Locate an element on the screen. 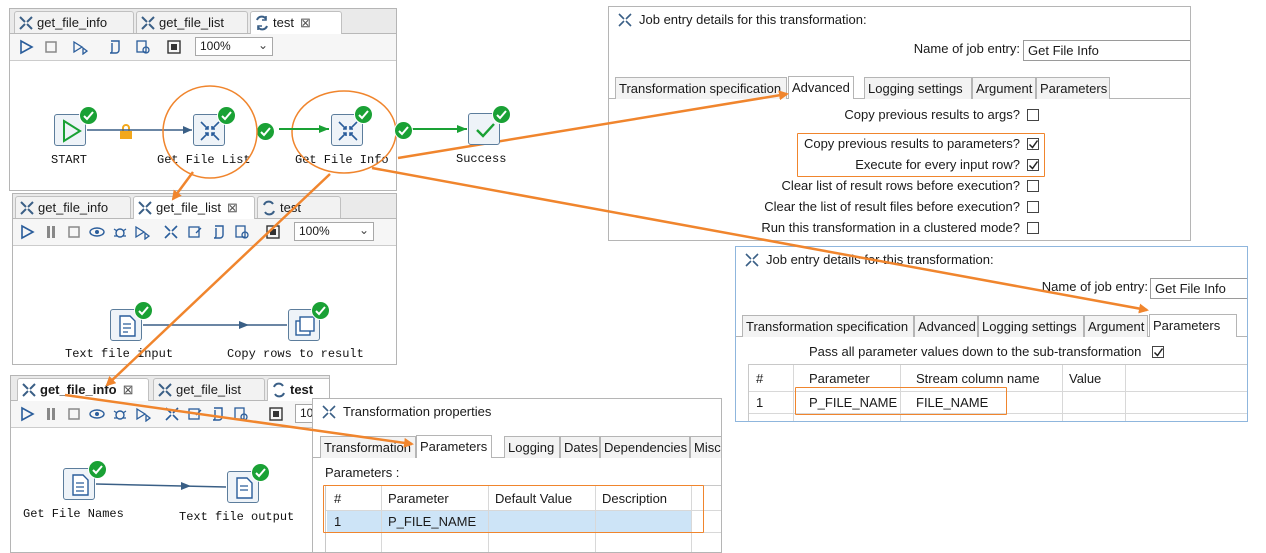 This screenshot has width=1266, height=553. job-toolbar: 100% ⌄ is located at coordinates (203, 47).